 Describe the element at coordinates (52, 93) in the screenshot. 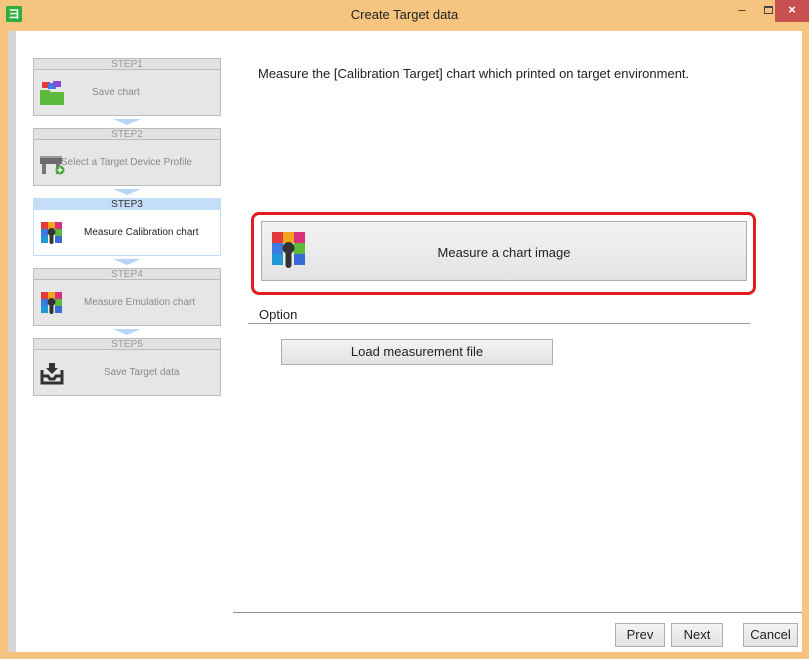

I see `folder-chart-icon` at that location.